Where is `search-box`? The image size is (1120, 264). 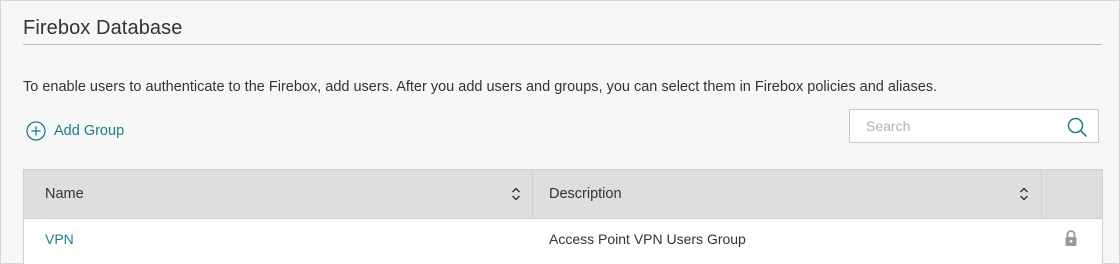 search-box is located at coordinates (974, 126).